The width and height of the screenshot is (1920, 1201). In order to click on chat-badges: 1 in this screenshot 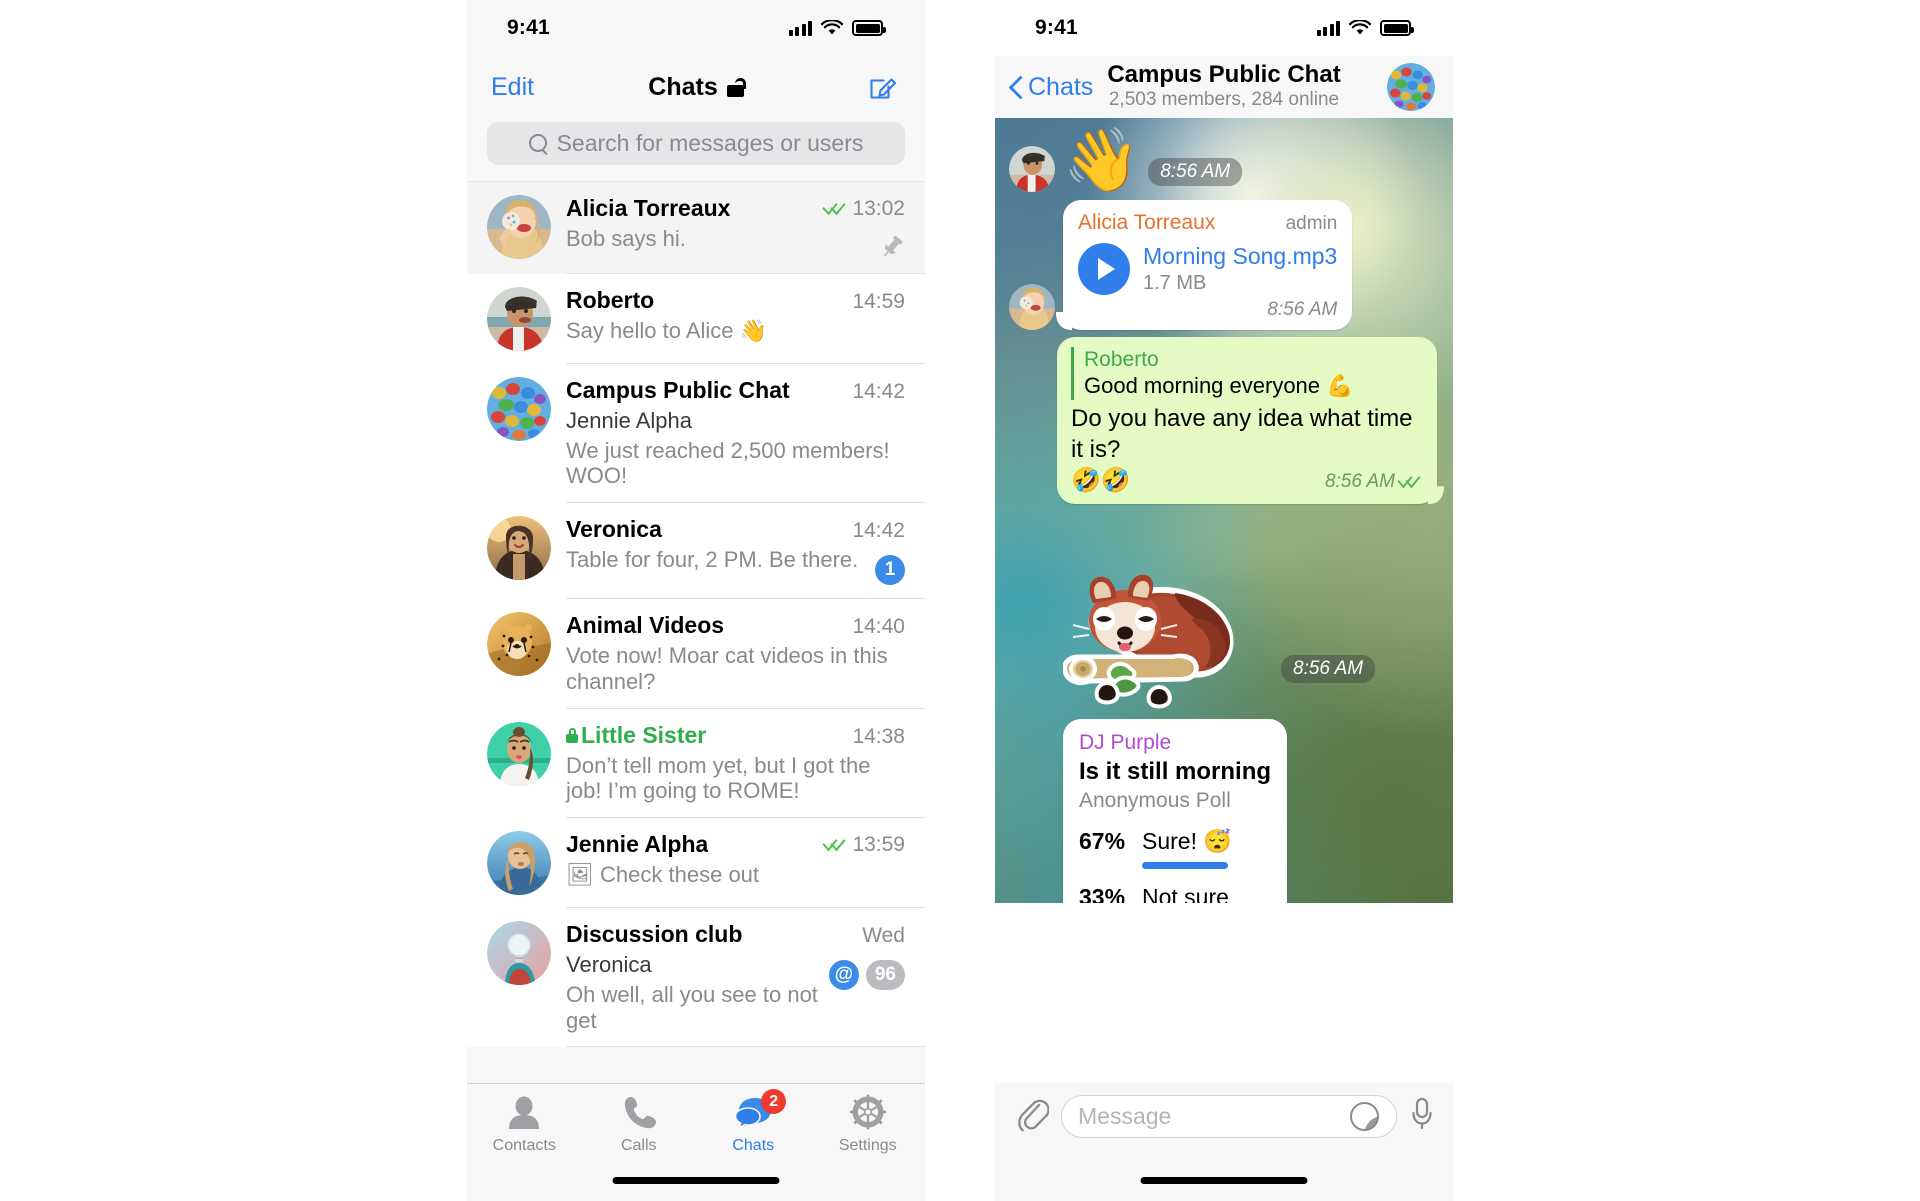, I will do `click(890, 564)`.